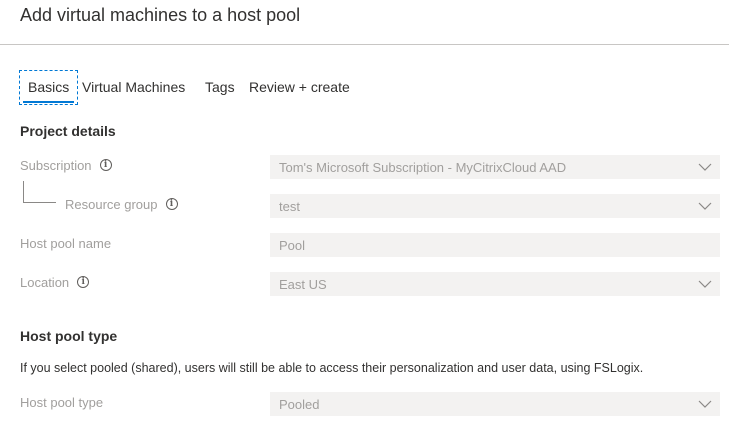  What do you see at coordinates (299, 404) in the screenshot?
I see `host-pool-type-value: Pooled` at bounding box center [299, 404].